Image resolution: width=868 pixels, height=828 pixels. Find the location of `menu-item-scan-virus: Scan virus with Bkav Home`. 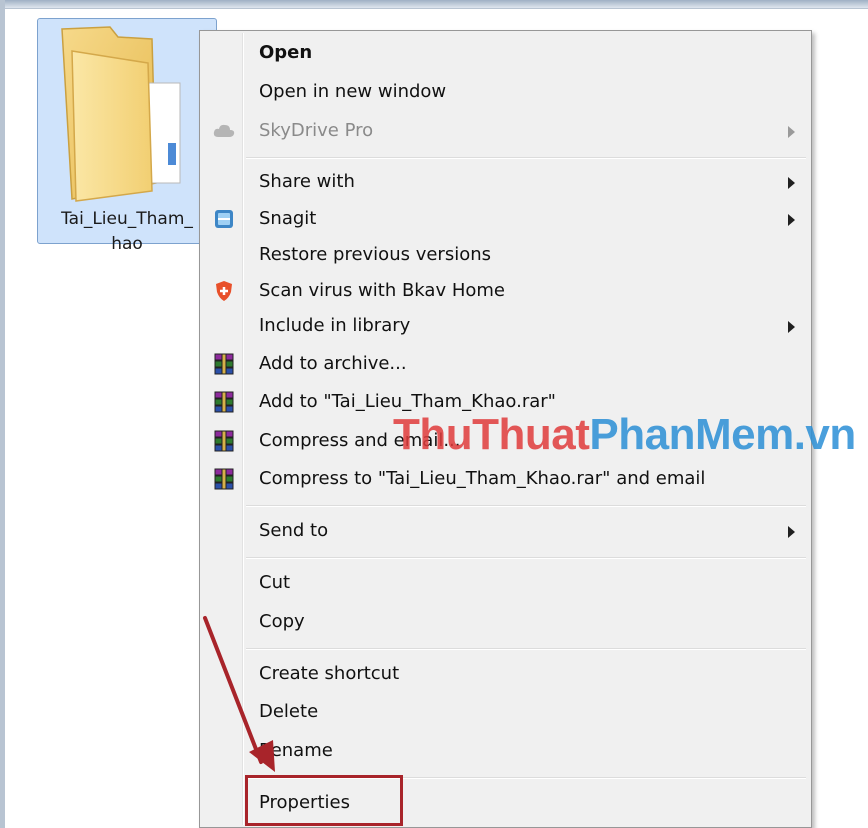

menu-item-scan-virus: Scan virus with Bkav Home is located at coordinates (505, 291).